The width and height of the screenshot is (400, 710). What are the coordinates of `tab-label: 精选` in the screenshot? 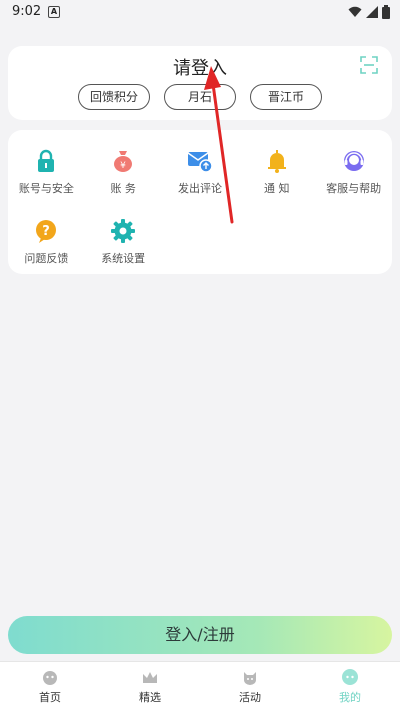 It's located at (150, 697).